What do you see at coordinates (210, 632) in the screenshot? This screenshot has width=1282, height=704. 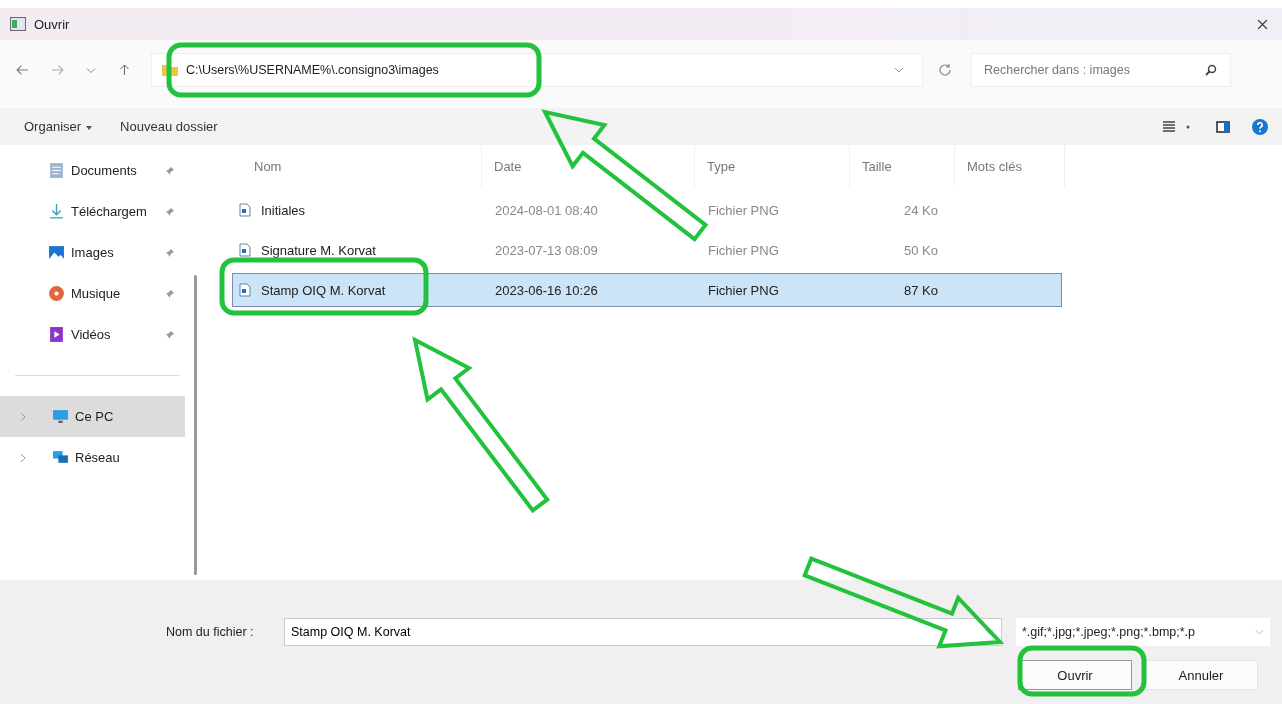 I see `filename-label: Nom du fichier :` at bounding box center [210, 632].